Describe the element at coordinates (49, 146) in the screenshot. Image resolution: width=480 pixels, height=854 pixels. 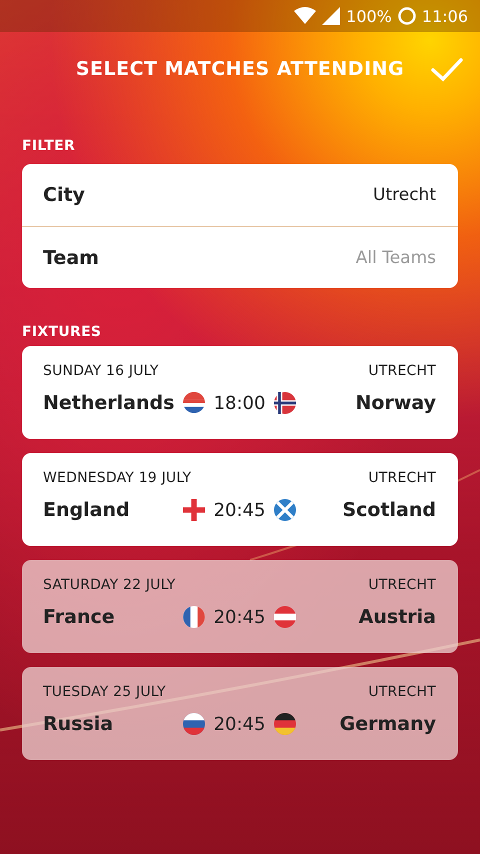
I see `section-heading: FILTER` at that location.